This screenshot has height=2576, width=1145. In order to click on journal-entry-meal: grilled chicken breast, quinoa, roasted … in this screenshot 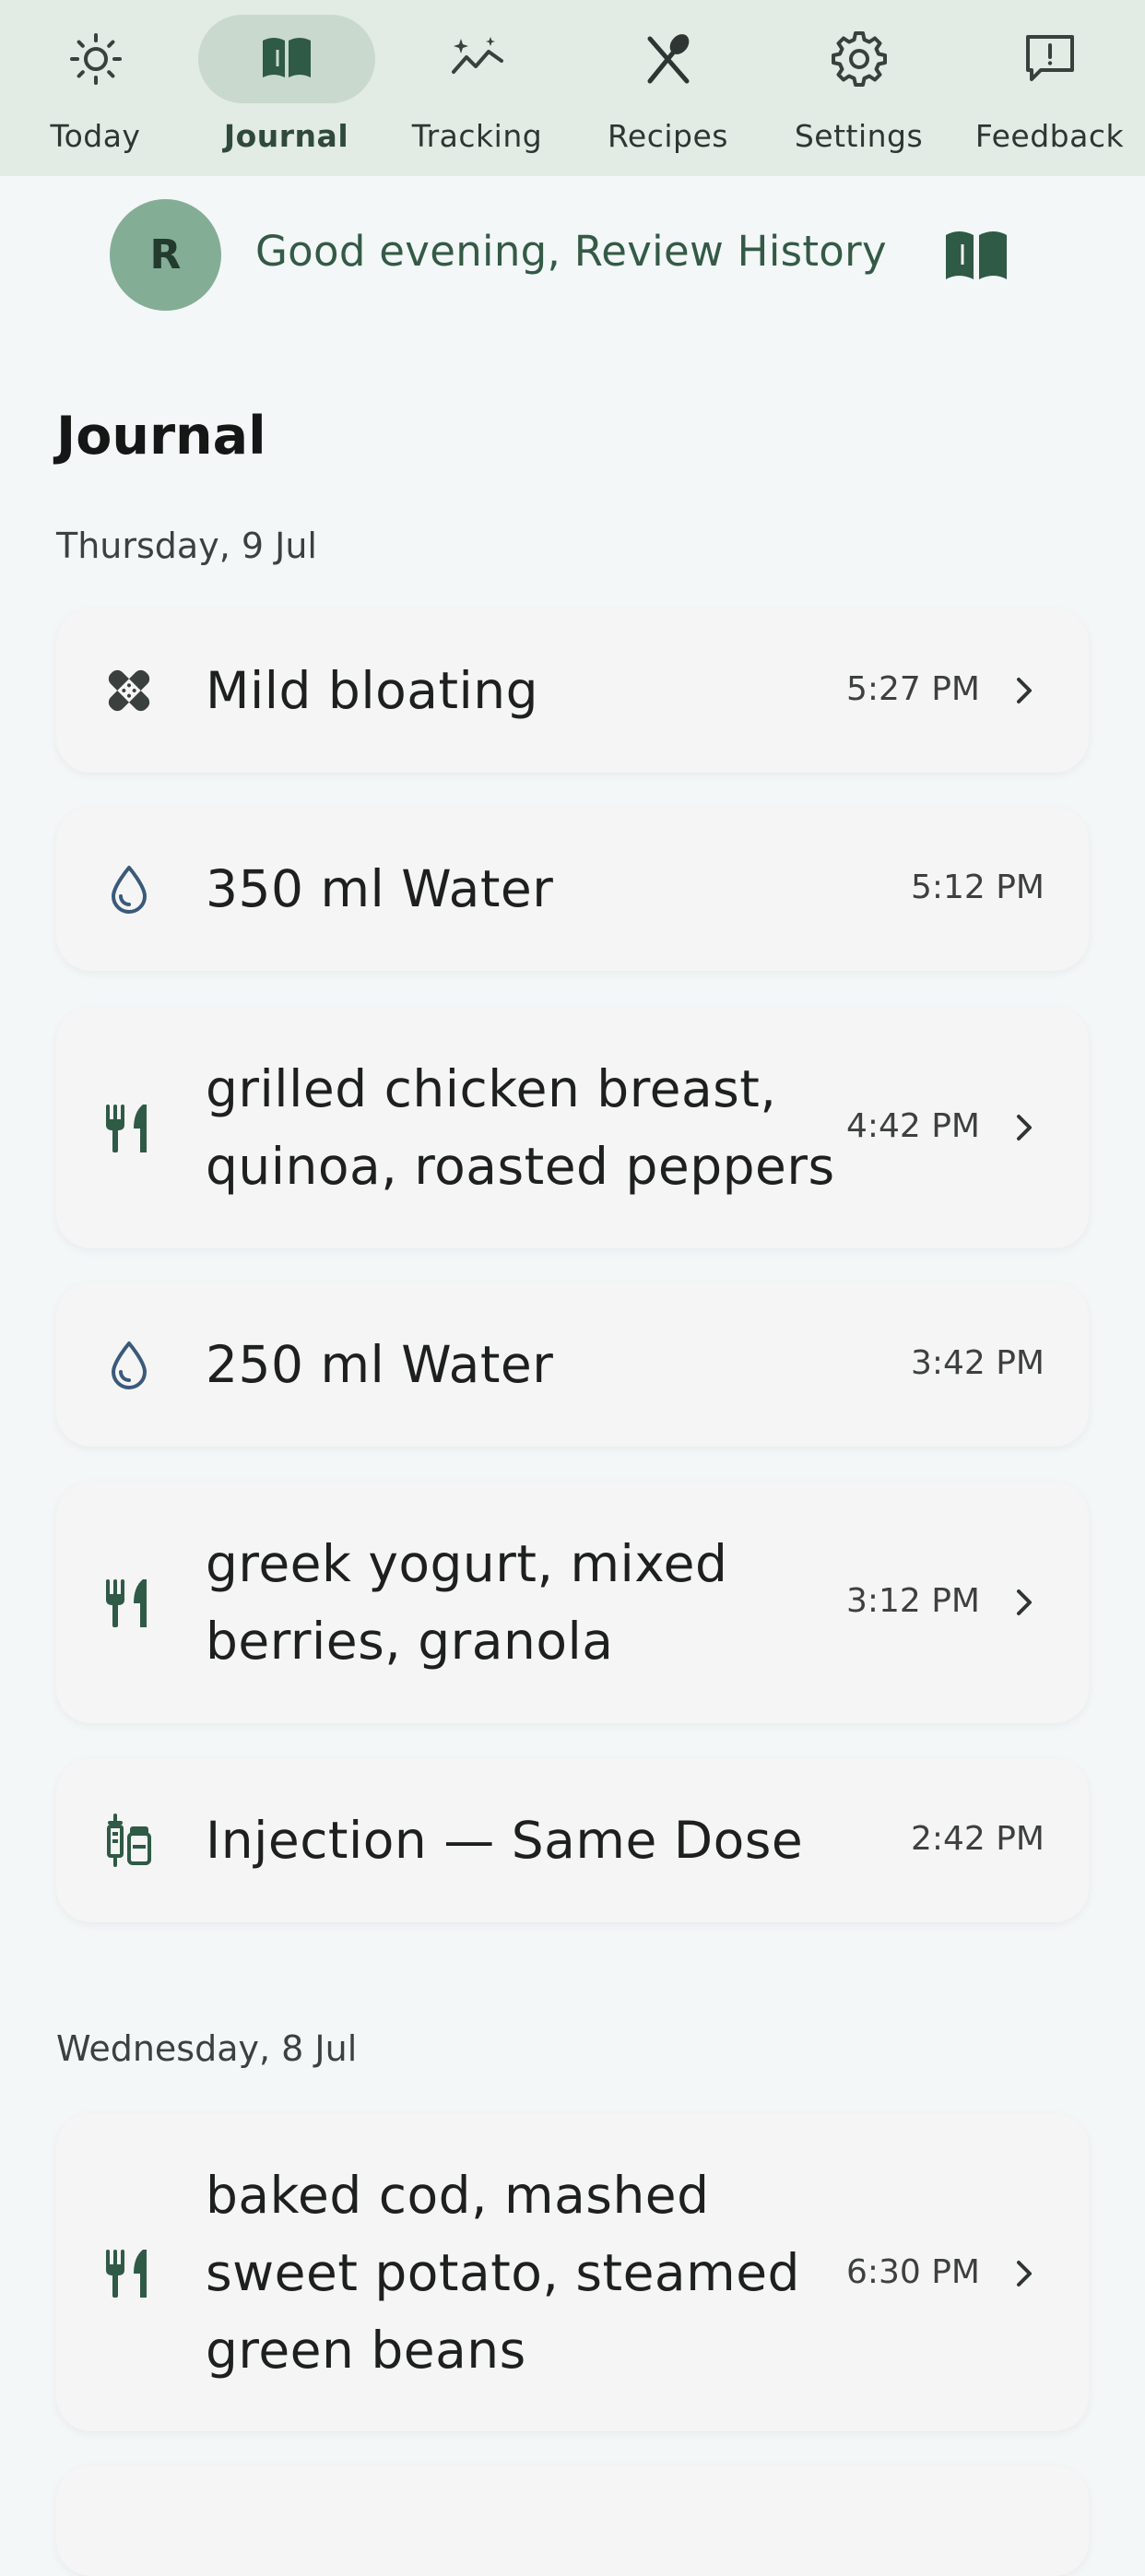, I will do `click(572, 1127)`.